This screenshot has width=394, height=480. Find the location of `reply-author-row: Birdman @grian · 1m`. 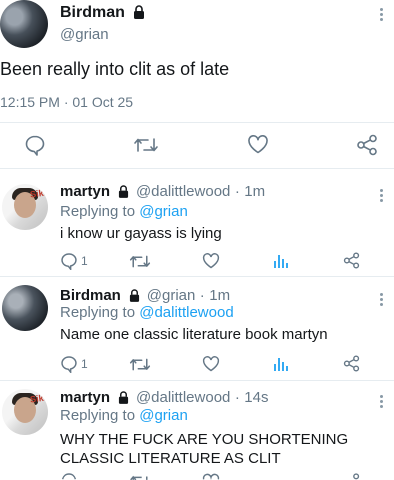

reply-author-row: Birdman @grian · 1m is located at coordinates (145, 296).